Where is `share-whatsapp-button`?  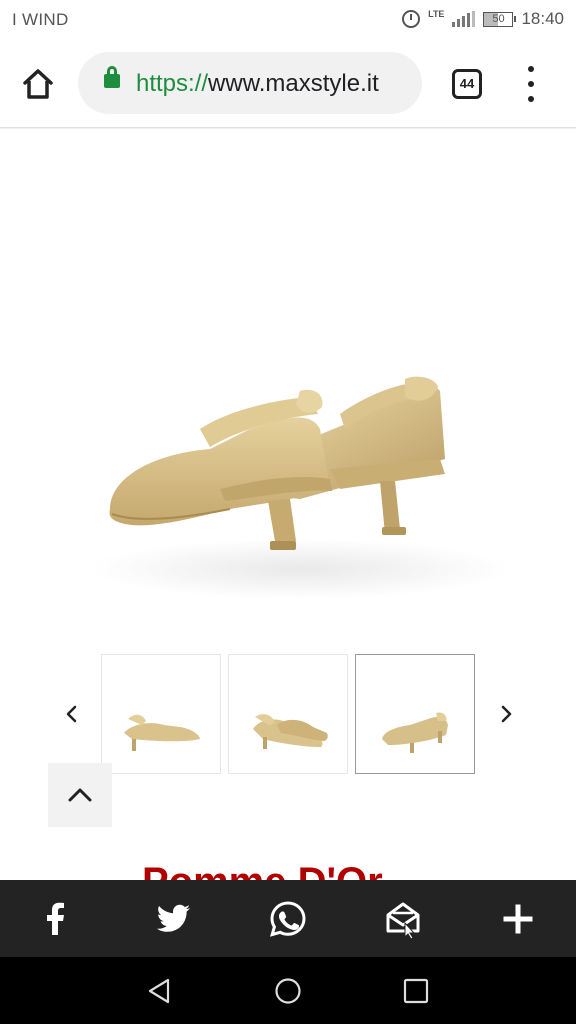 share-whatsapp-button is located at coordinates (288, 919).